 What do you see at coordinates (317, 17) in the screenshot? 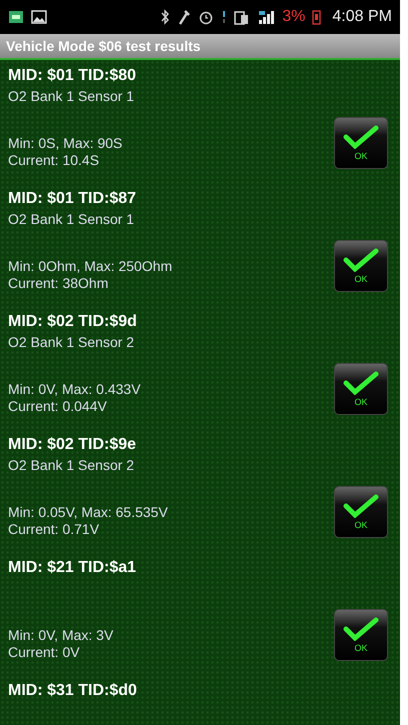
I see `battery-icon` at bounding box center [317, 17].